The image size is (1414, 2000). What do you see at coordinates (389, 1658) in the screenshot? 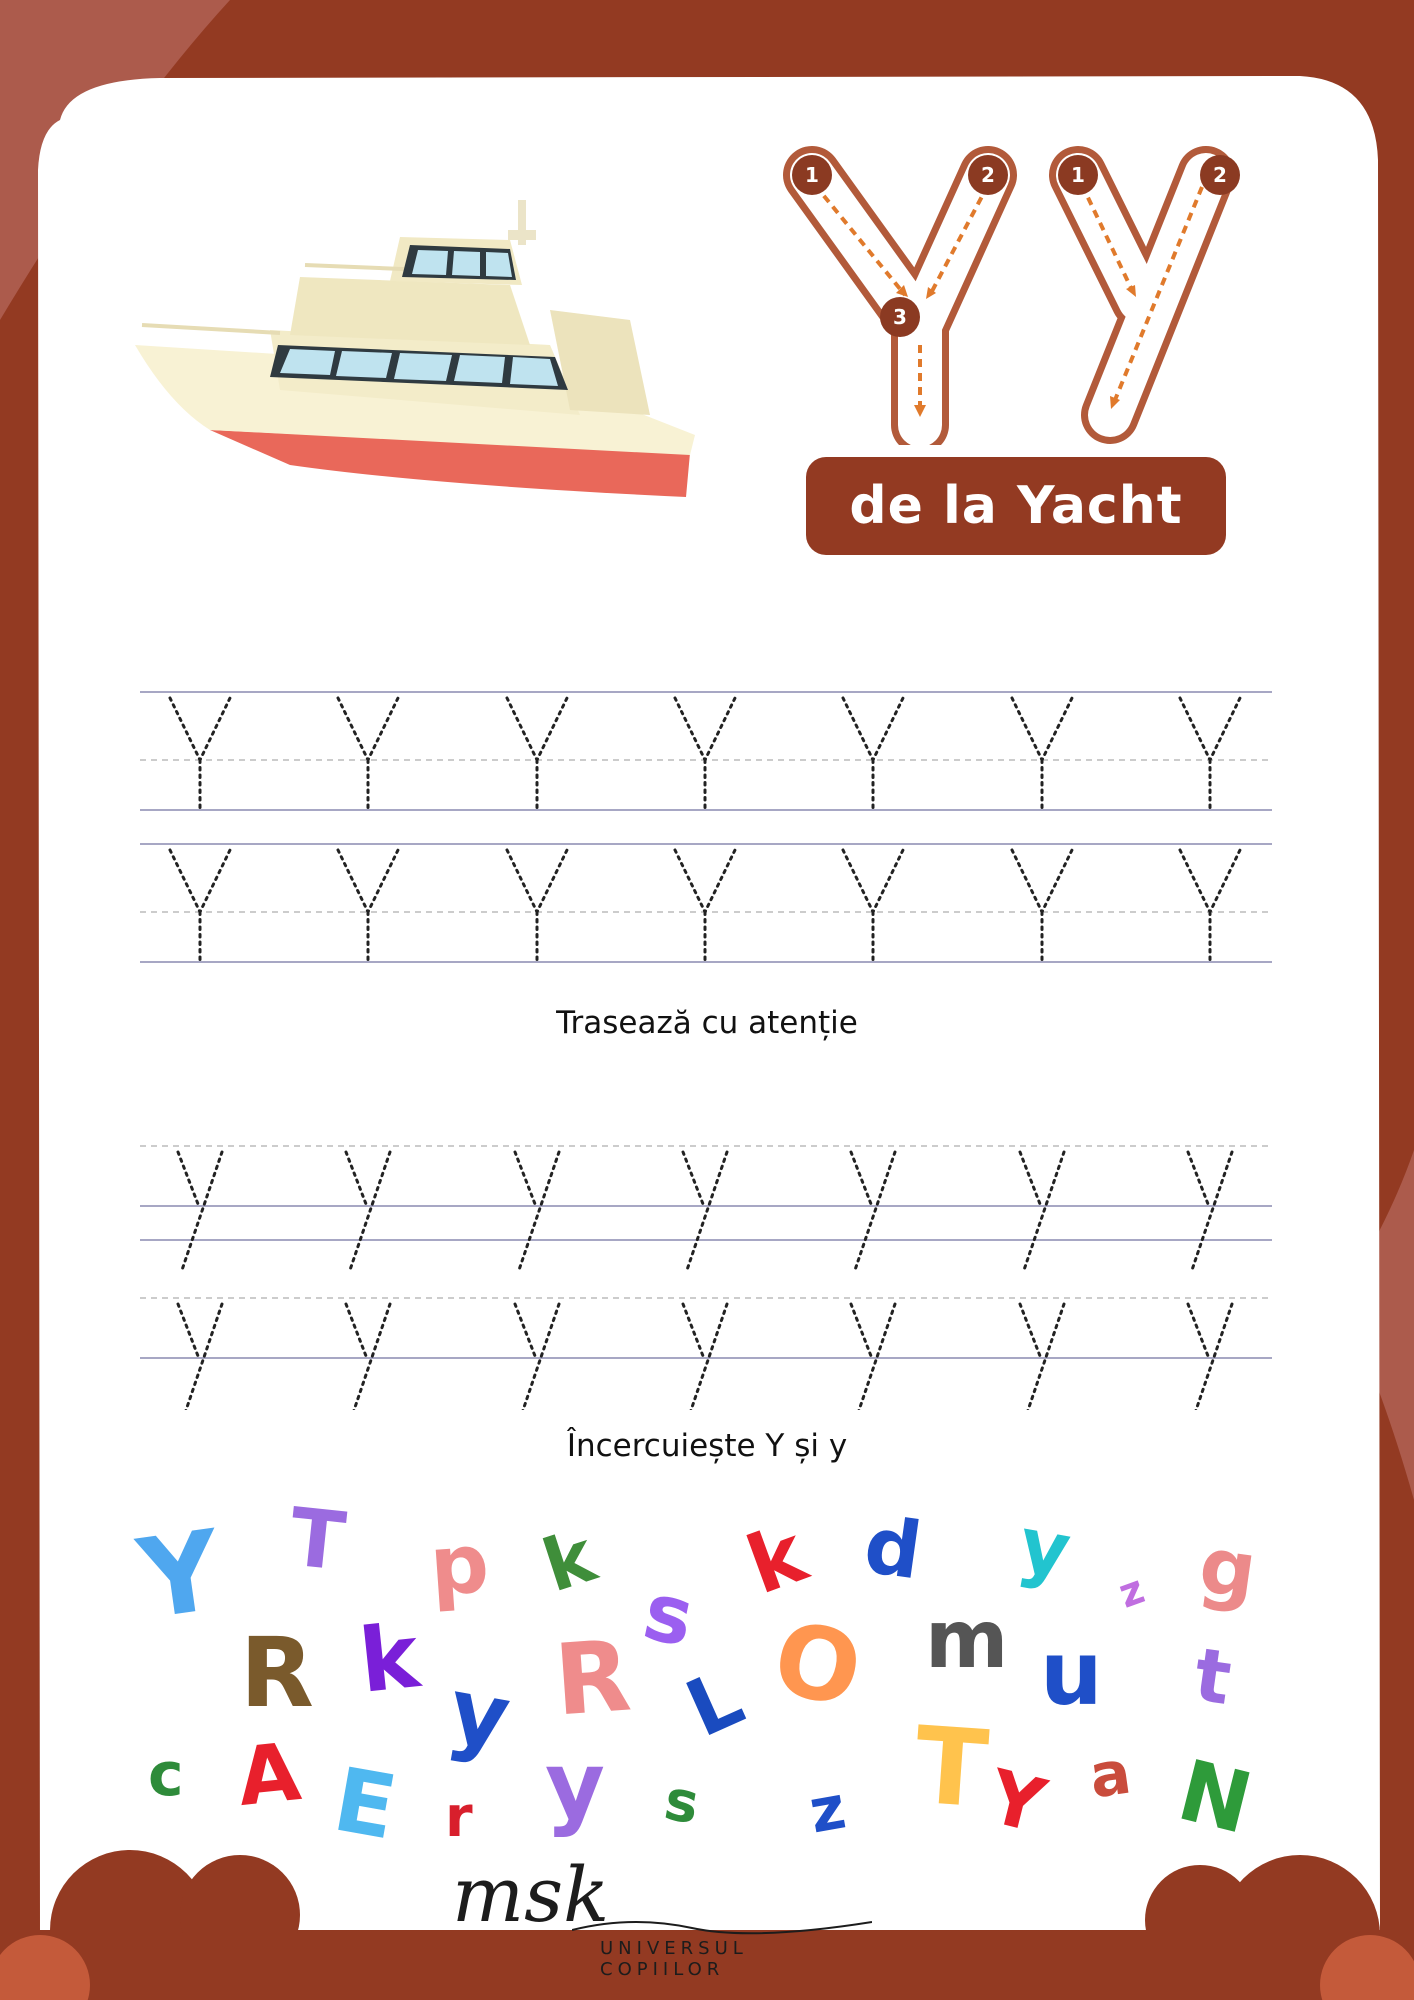
I see `search-letter: k` at bounding box center [389, 1658].